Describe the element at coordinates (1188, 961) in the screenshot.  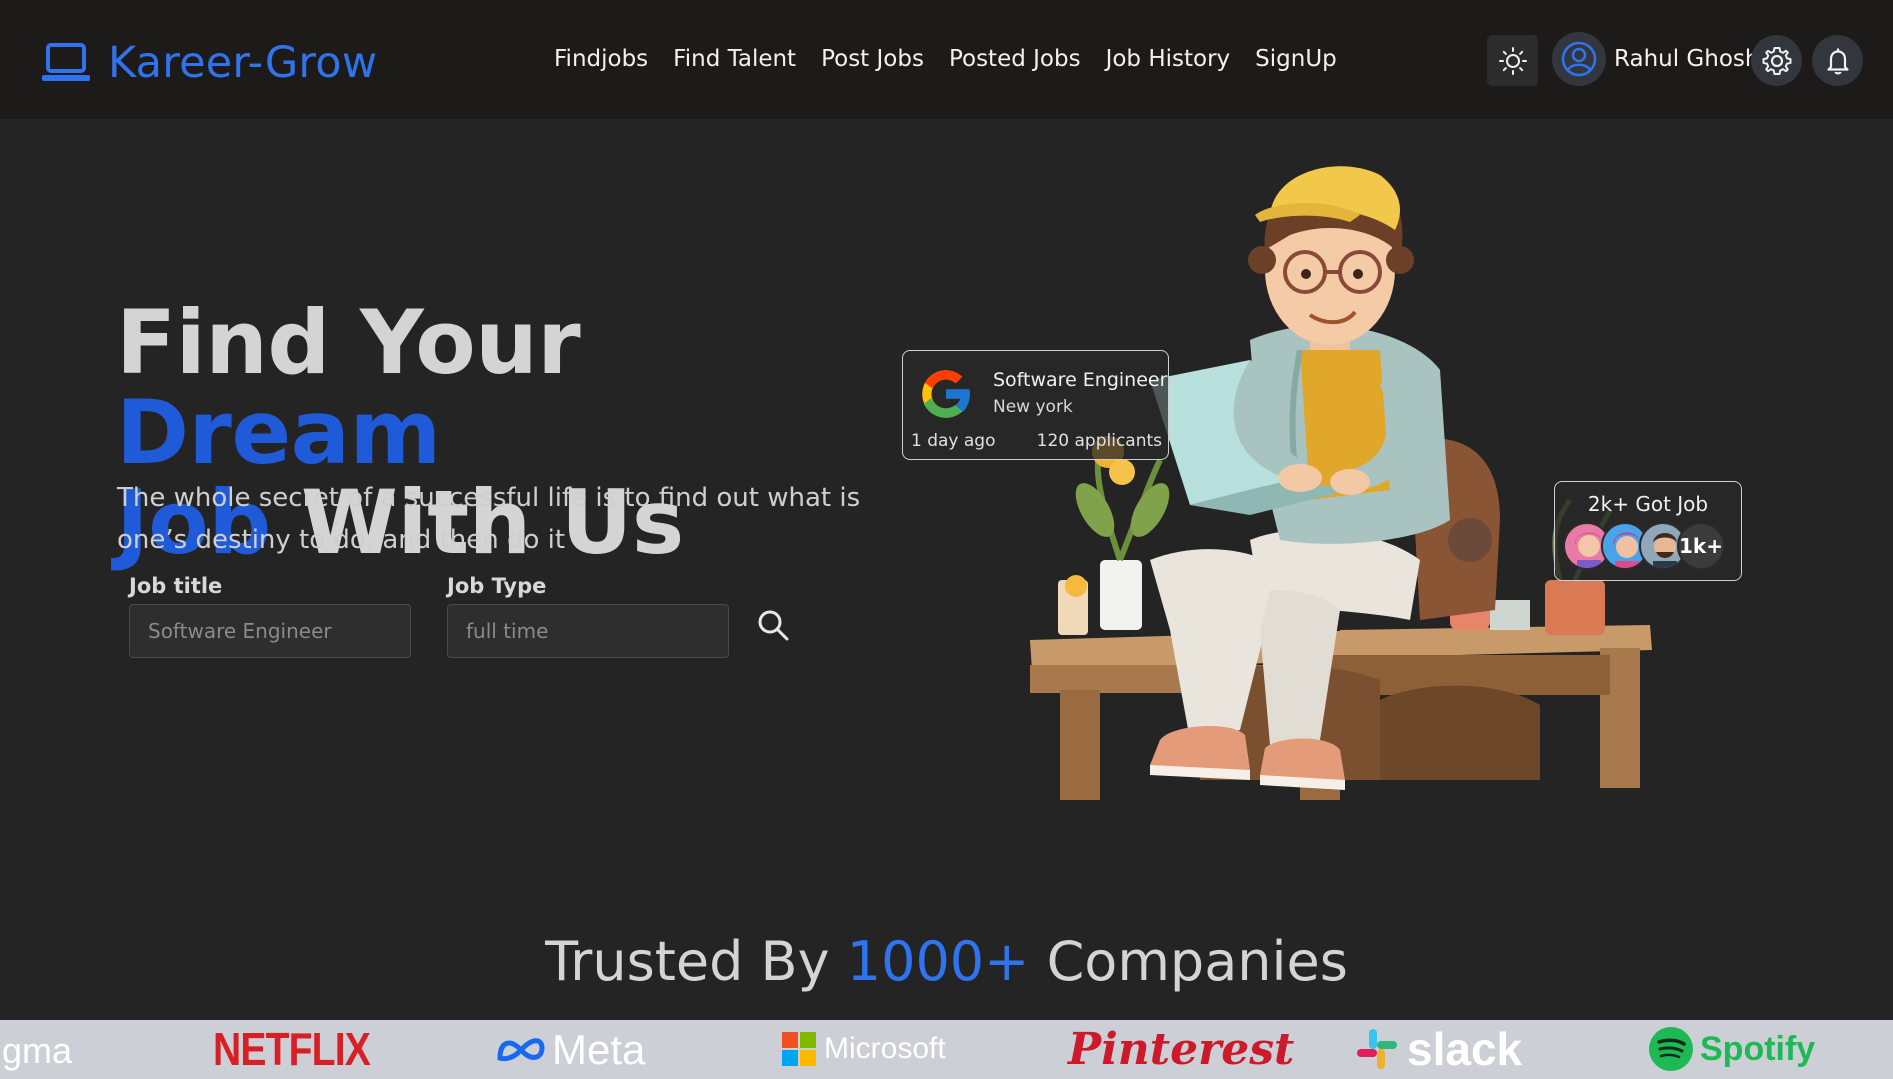
I see `trusted-suffix: Companies` at that location.